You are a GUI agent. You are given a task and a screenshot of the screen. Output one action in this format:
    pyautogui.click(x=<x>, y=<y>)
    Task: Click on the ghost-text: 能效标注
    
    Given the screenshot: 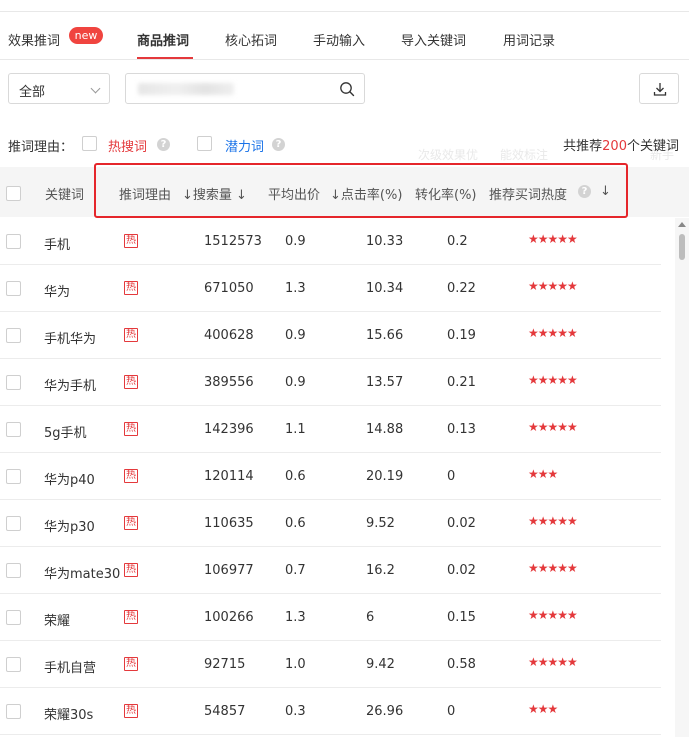 What is the action you would take?
    pyautogui.click(x=524, y=155)
    